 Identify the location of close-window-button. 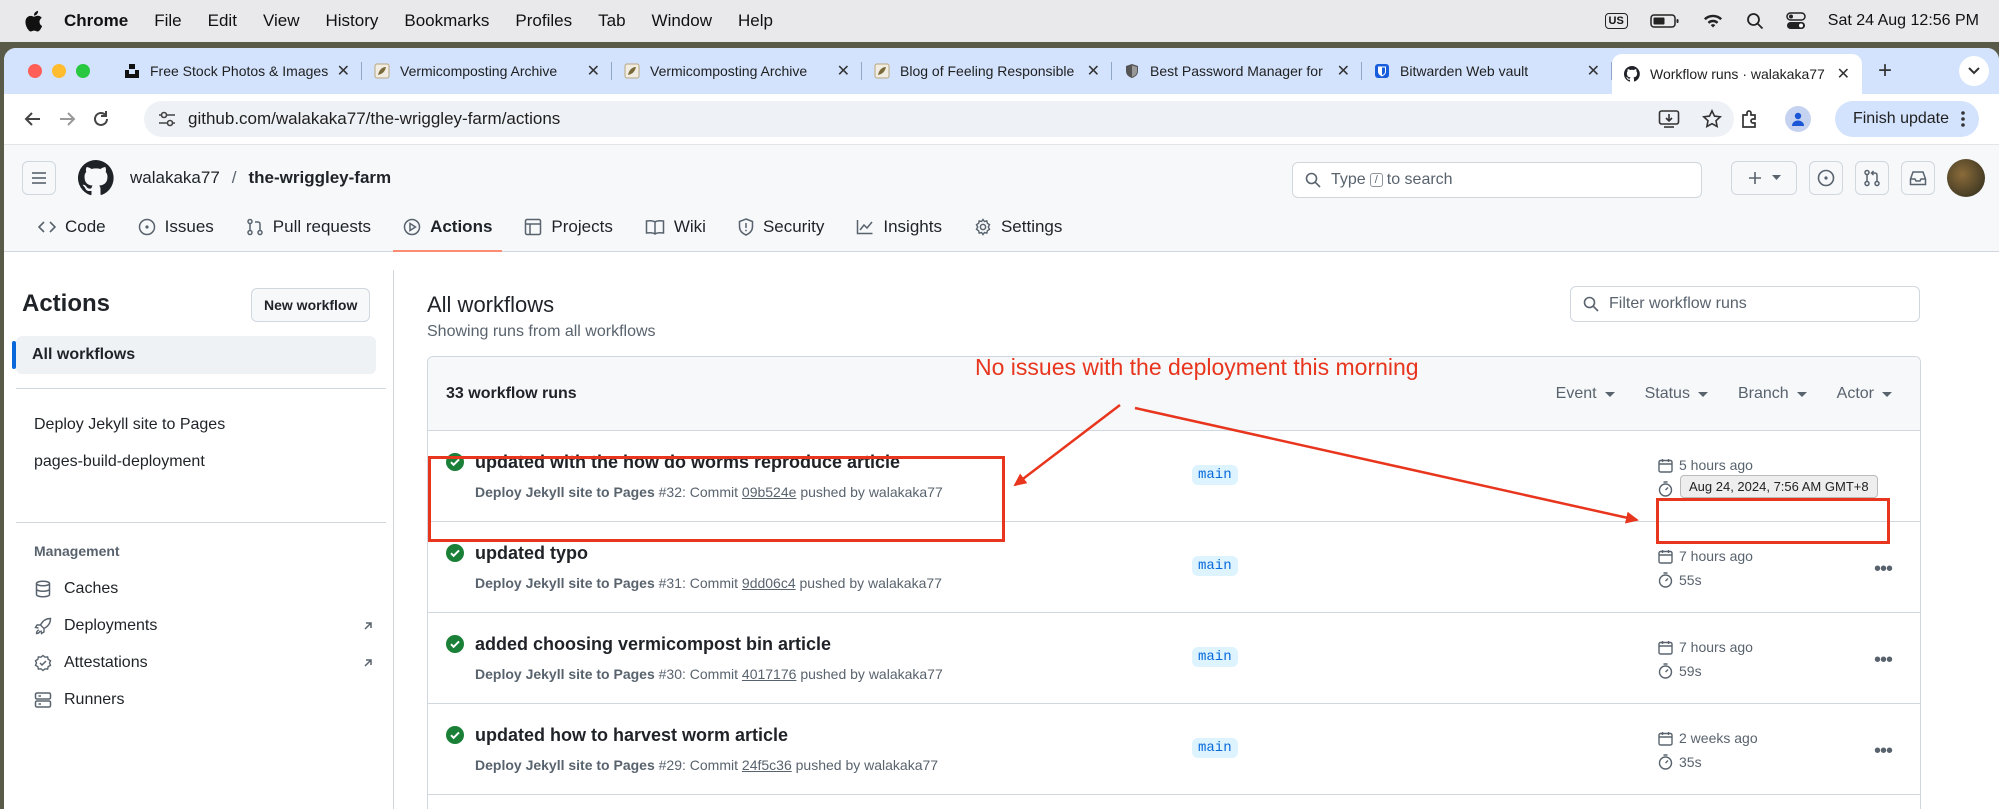
(35, 71).